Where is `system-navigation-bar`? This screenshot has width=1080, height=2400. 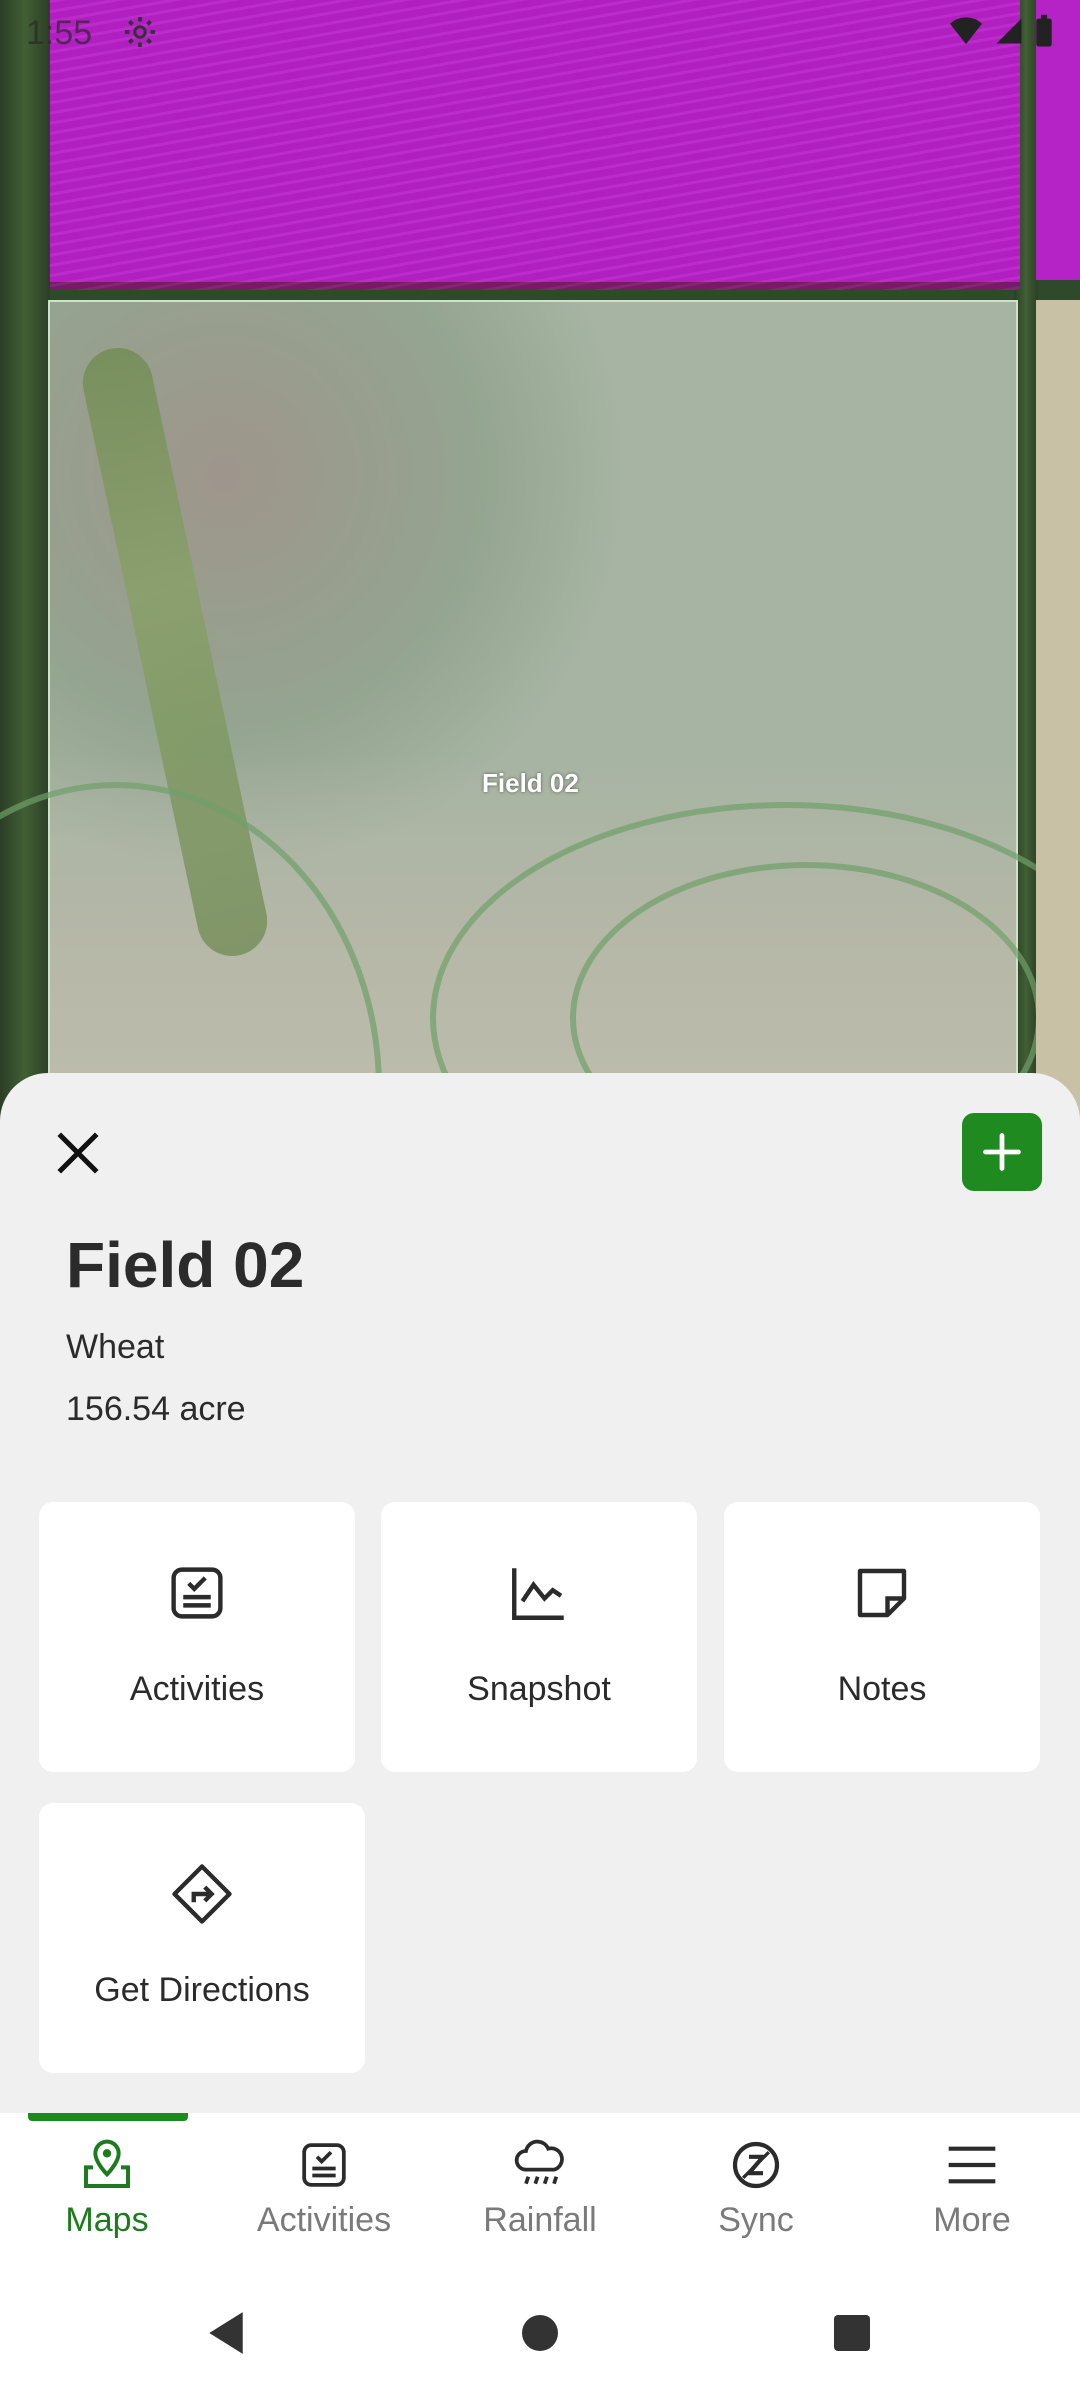 system-navigation-bar is located at coordinates (540, 2336).